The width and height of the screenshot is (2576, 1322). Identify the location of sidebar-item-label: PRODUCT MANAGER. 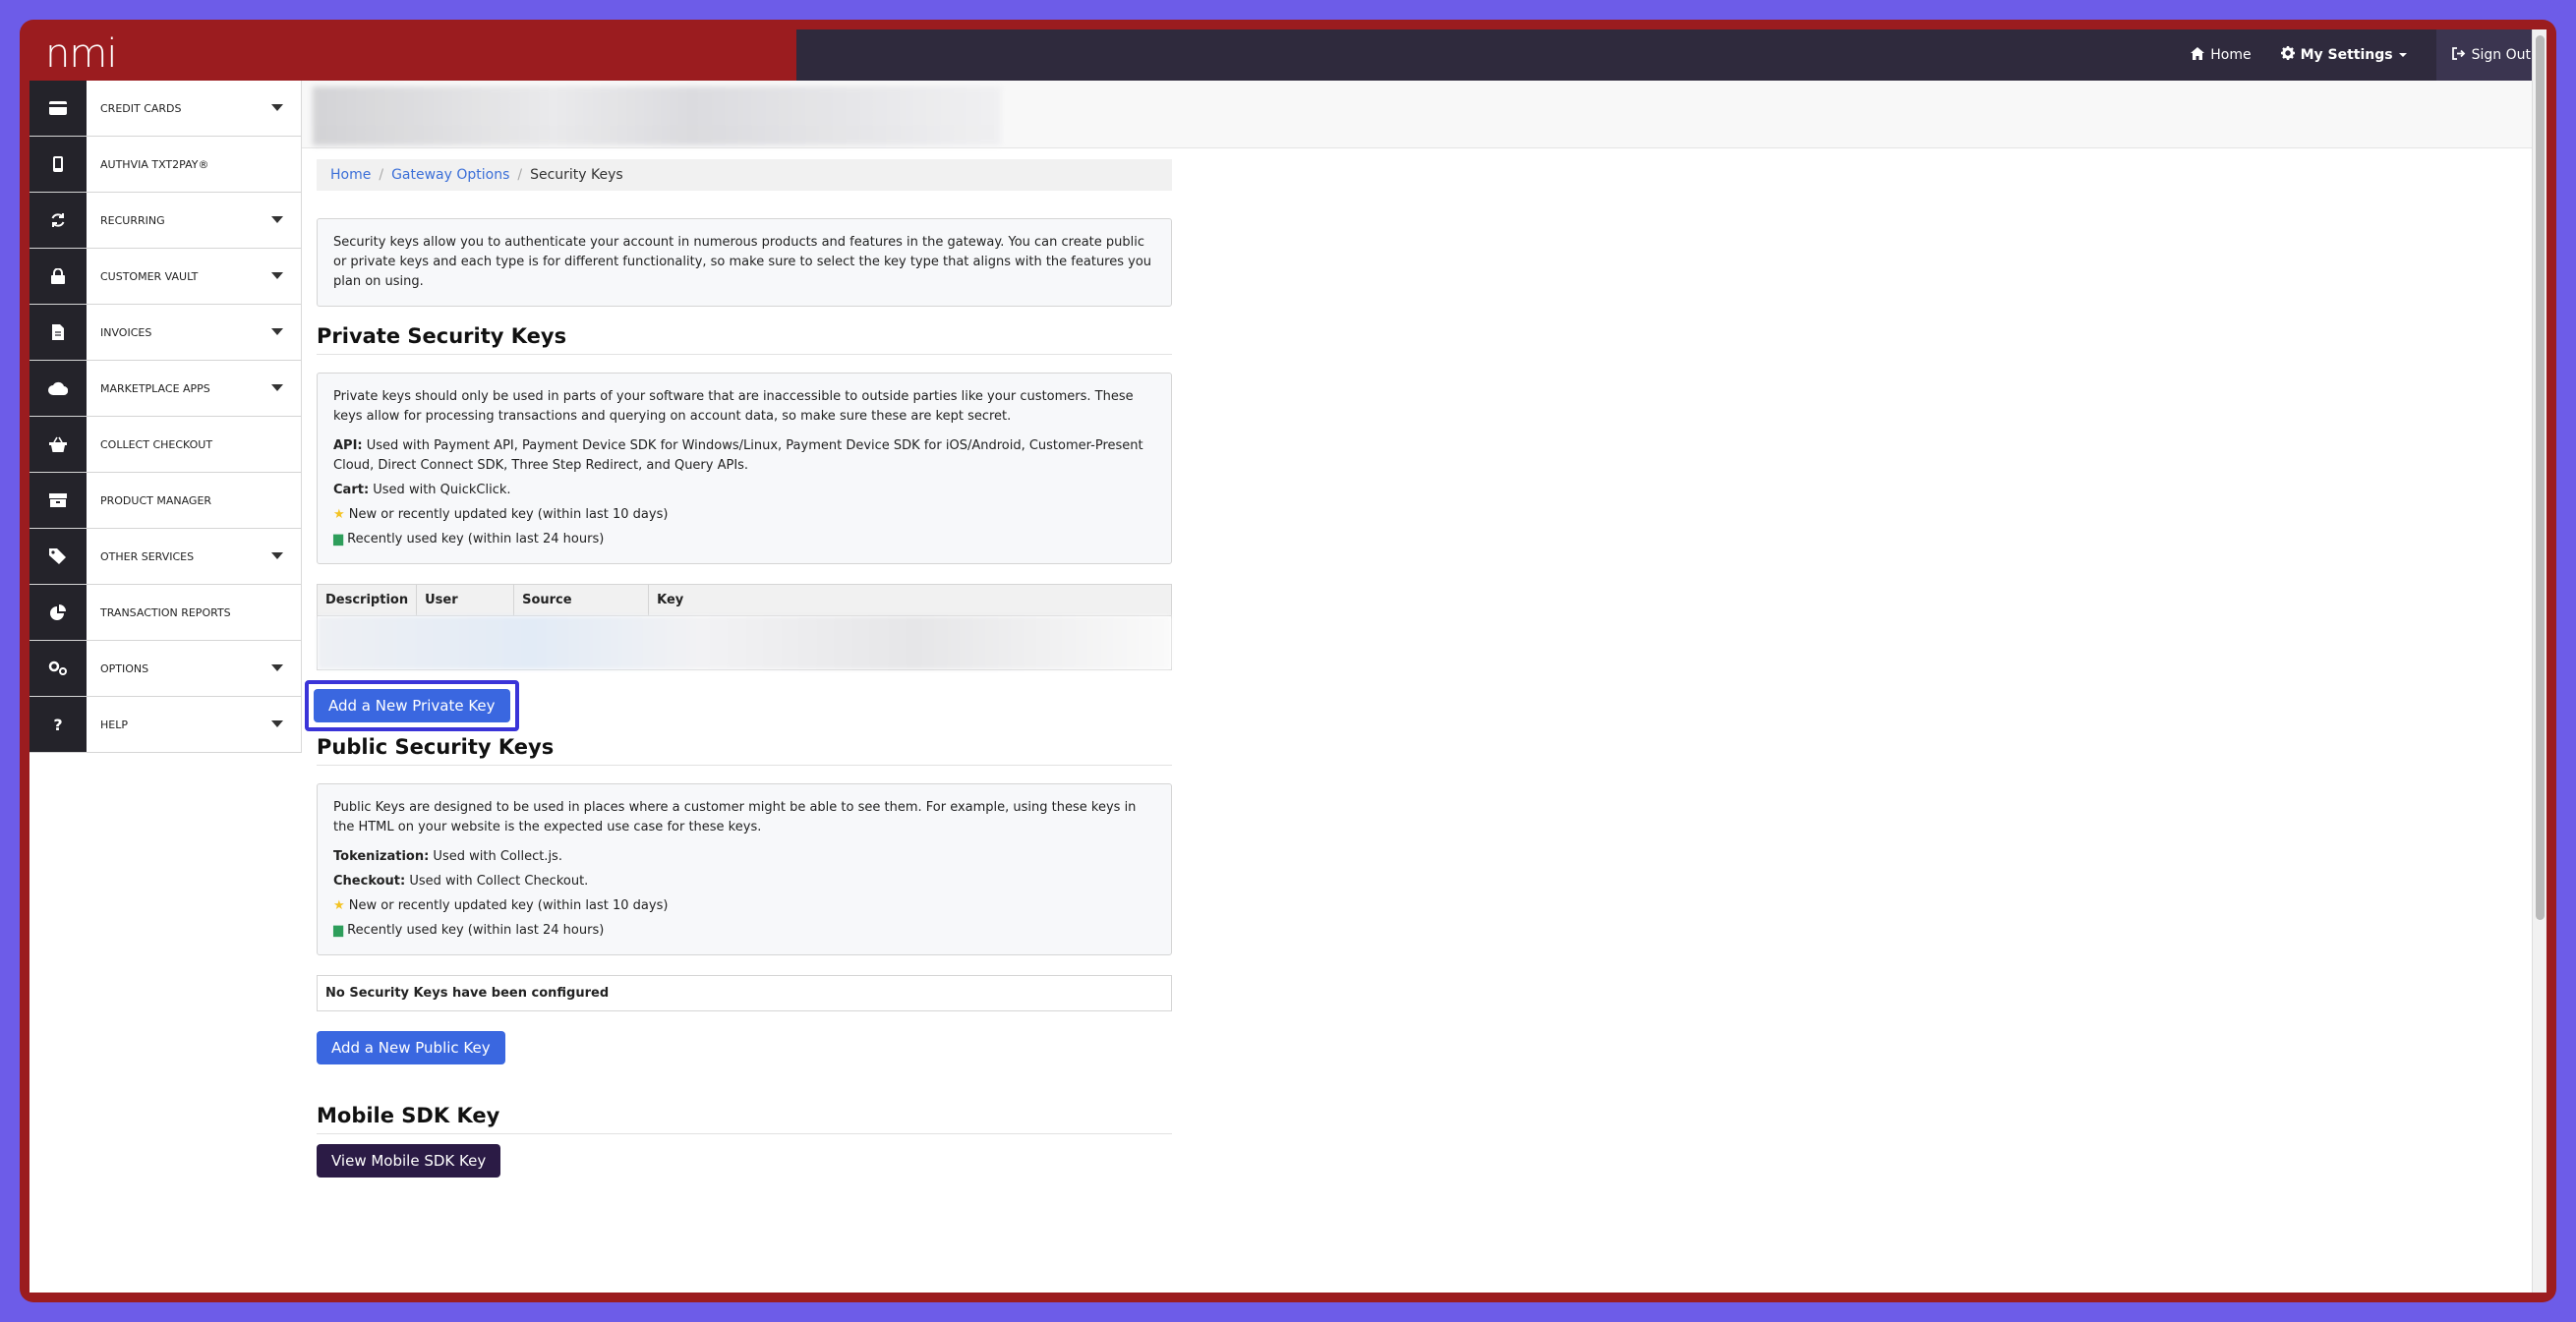
(156, 500).